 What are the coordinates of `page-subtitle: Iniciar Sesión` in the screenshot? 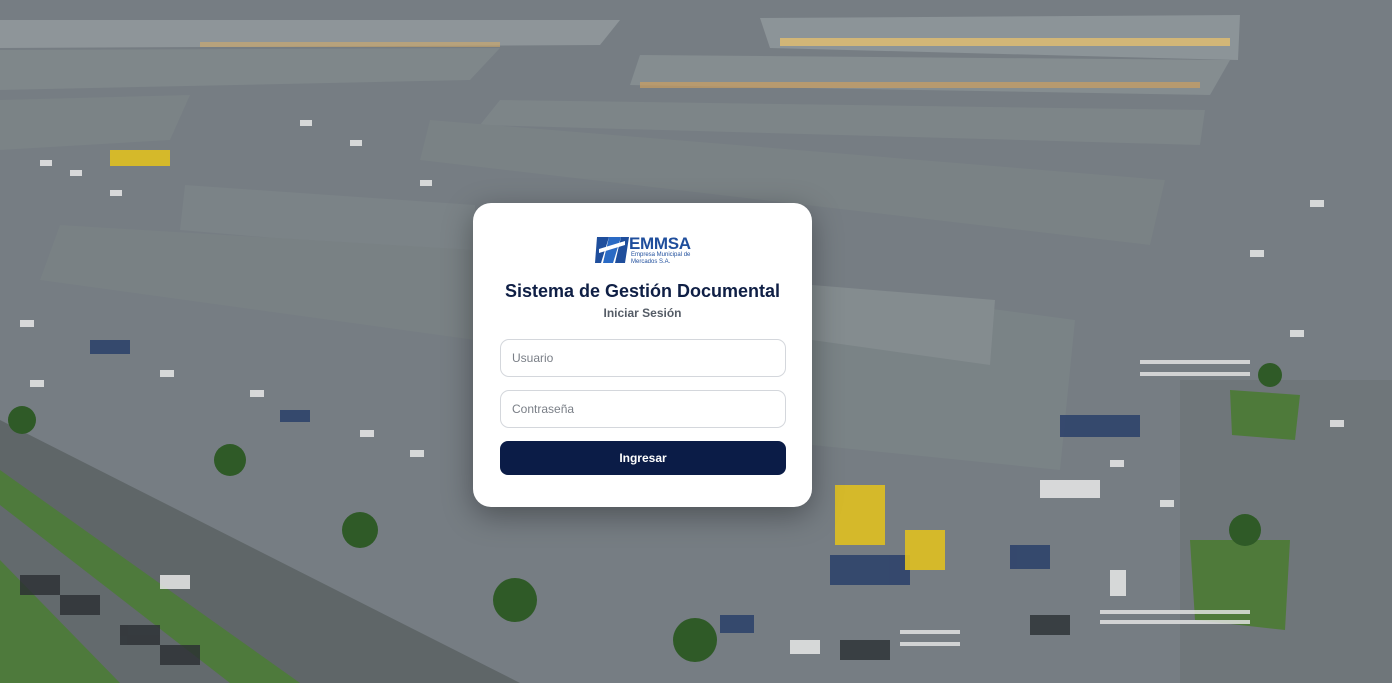 It's located at (642, 313).